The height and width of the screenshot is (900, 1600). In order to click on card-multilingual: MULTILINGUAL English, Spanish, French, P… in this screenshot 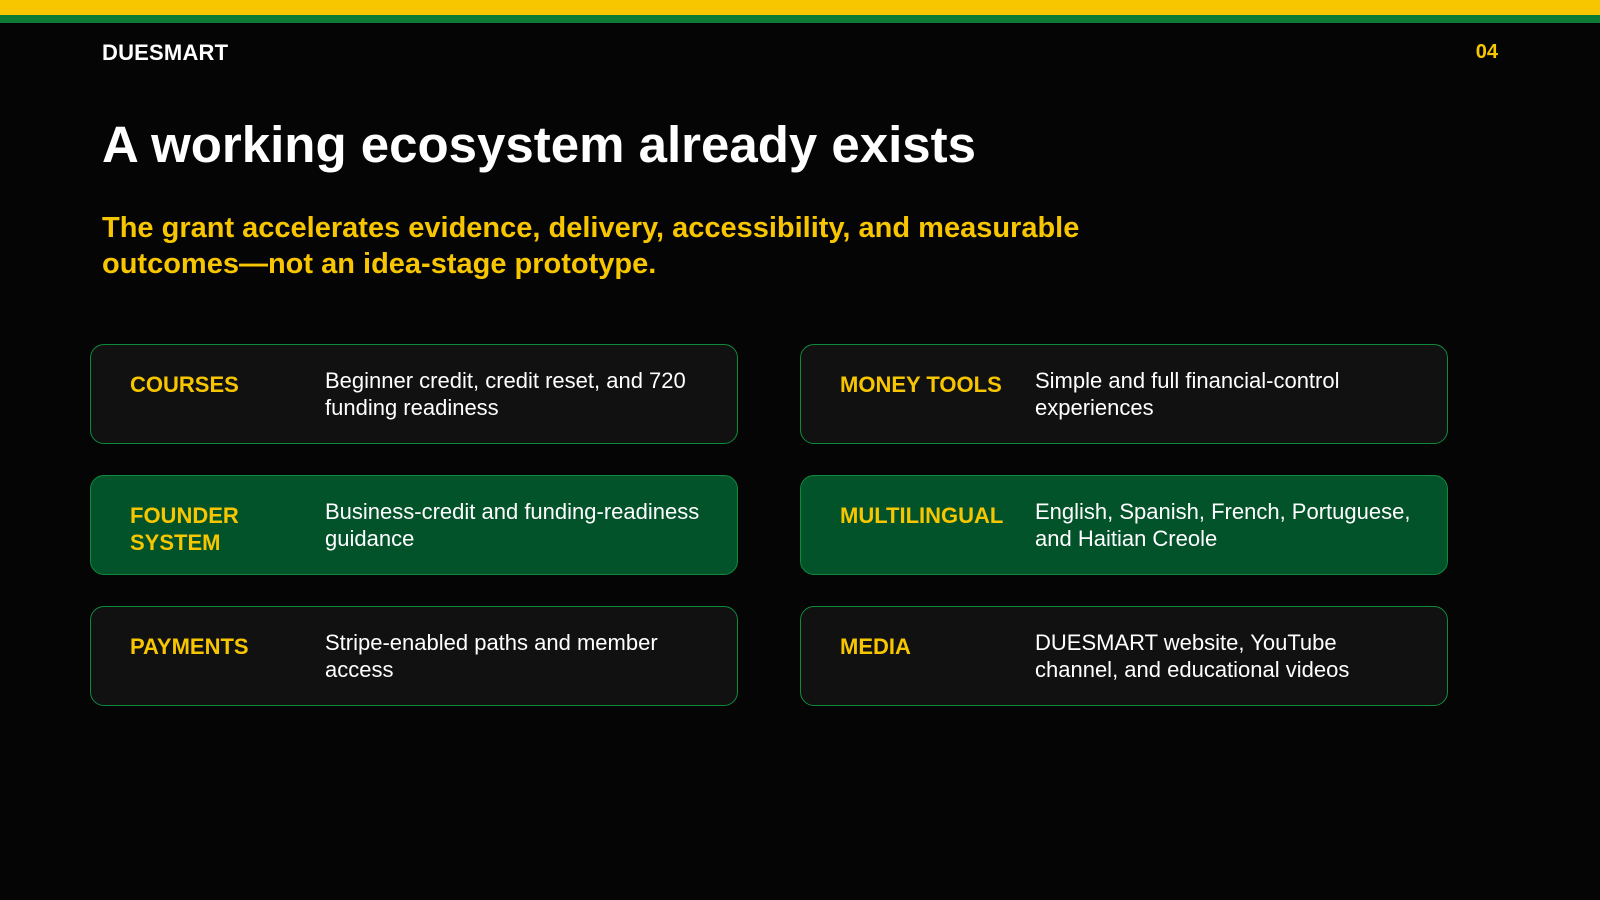, I will do `click(1124, 525)`.